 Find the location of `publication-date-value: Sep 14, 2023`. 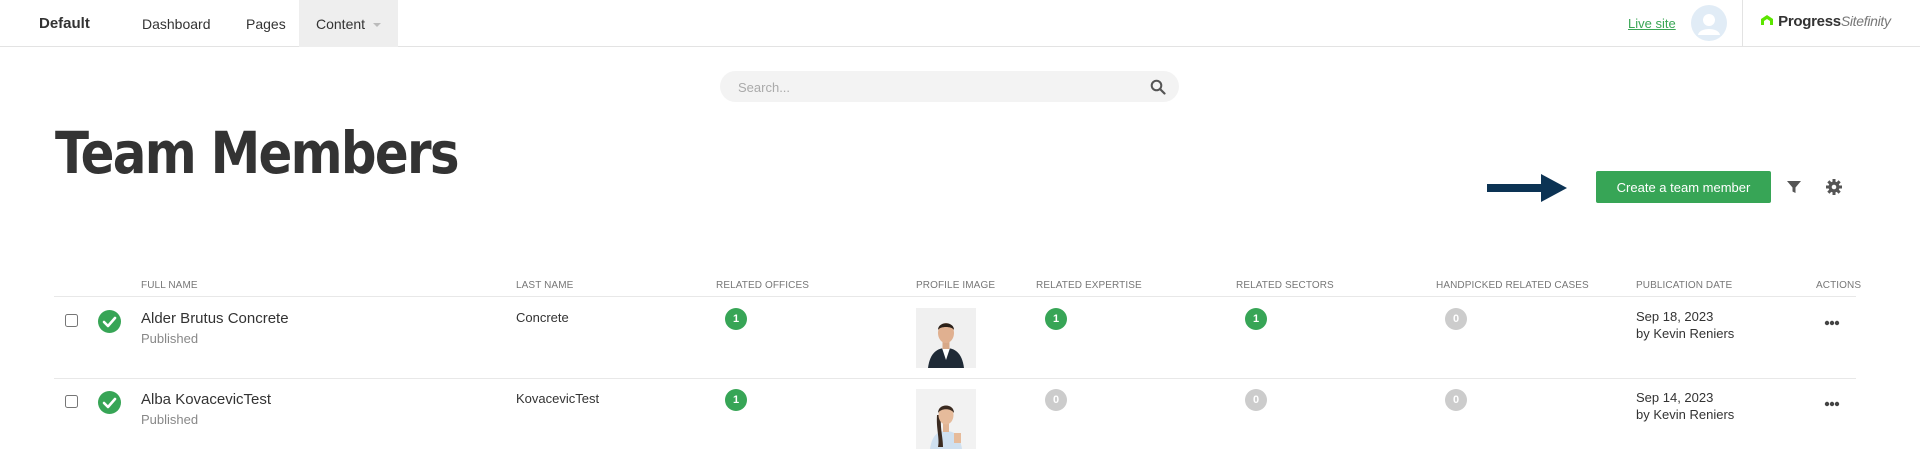

publication-date-value: Sep 14, 2023 is located at coordinates (1675, 397).